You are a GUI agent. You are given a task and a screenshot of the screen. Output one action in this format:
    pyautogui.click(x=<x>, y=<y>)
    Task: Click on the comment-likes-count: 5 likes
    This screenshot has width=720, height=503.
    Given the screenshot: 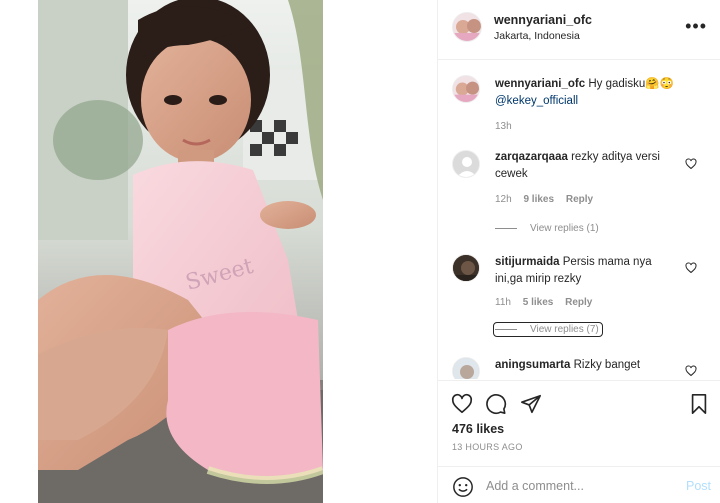 What is the action you would take?
    pyautogui.click(x=538, y=302)
    